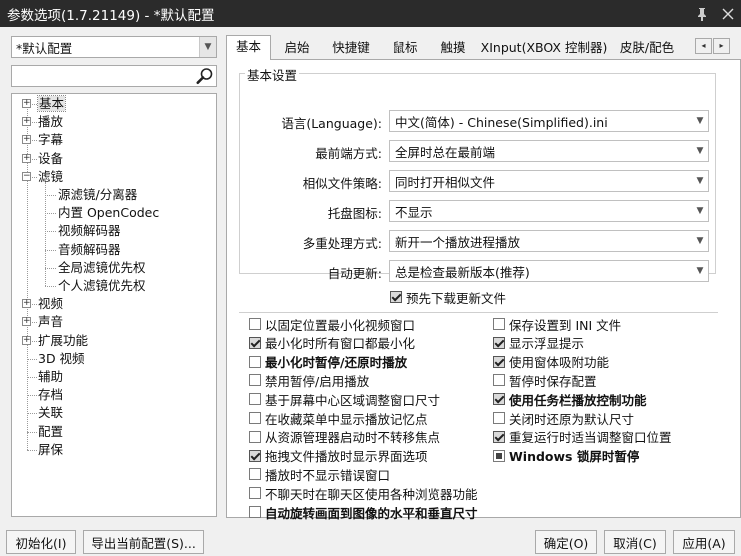 The width and height of the screenshot is (741, 556). Describe the element at coordinates (50, 450) in the screenshot. I see `tree-item-screensaver: 屏保` at that location.